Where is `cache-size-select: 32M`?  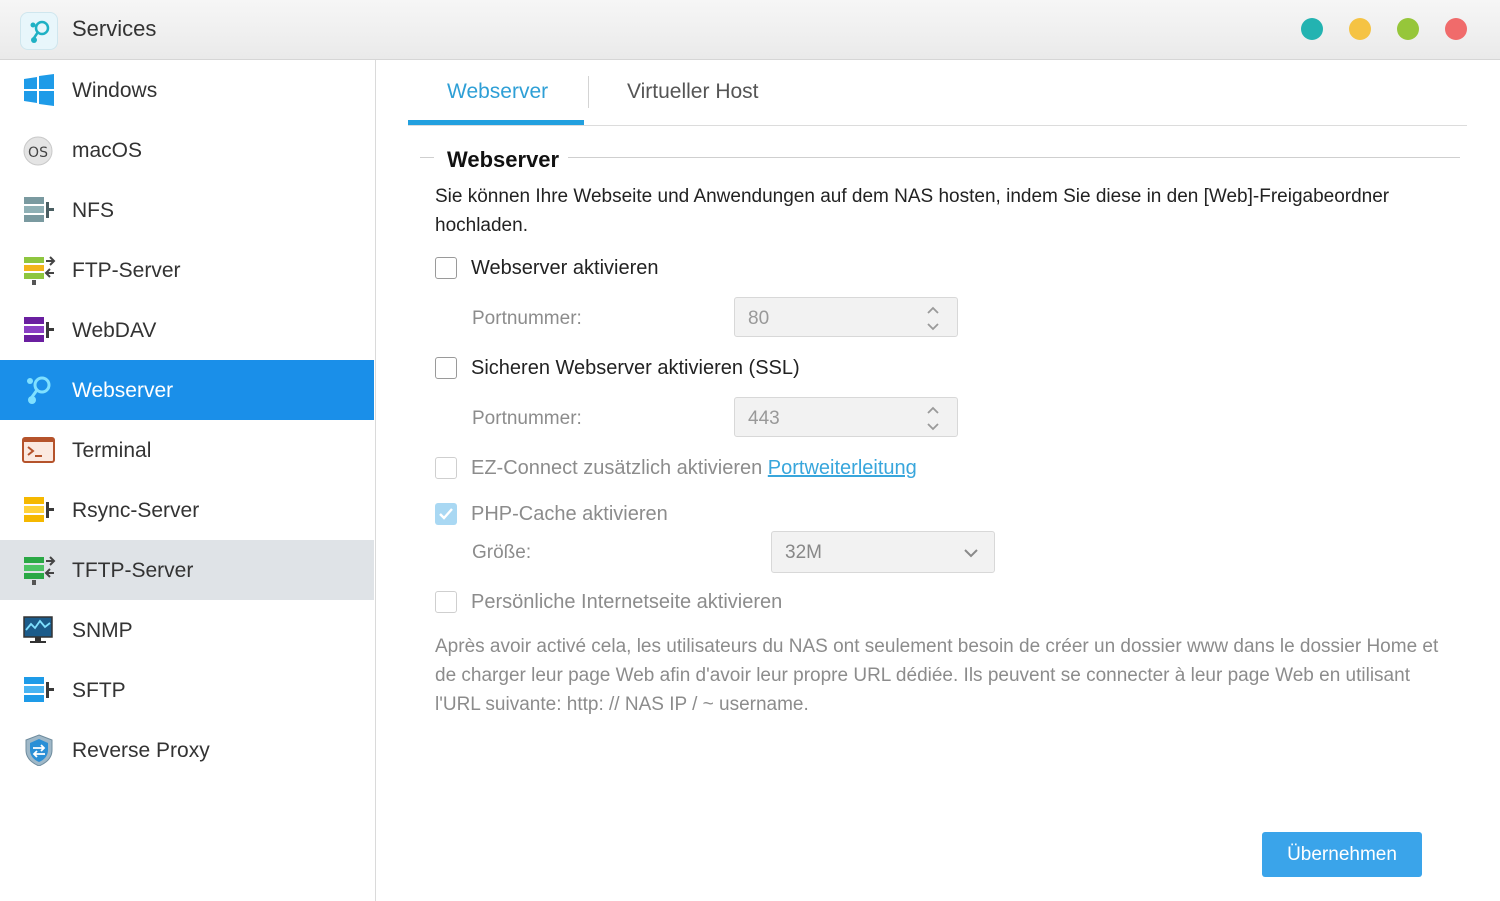 cache-size-select: 32M is located at coordinates (883, 552).